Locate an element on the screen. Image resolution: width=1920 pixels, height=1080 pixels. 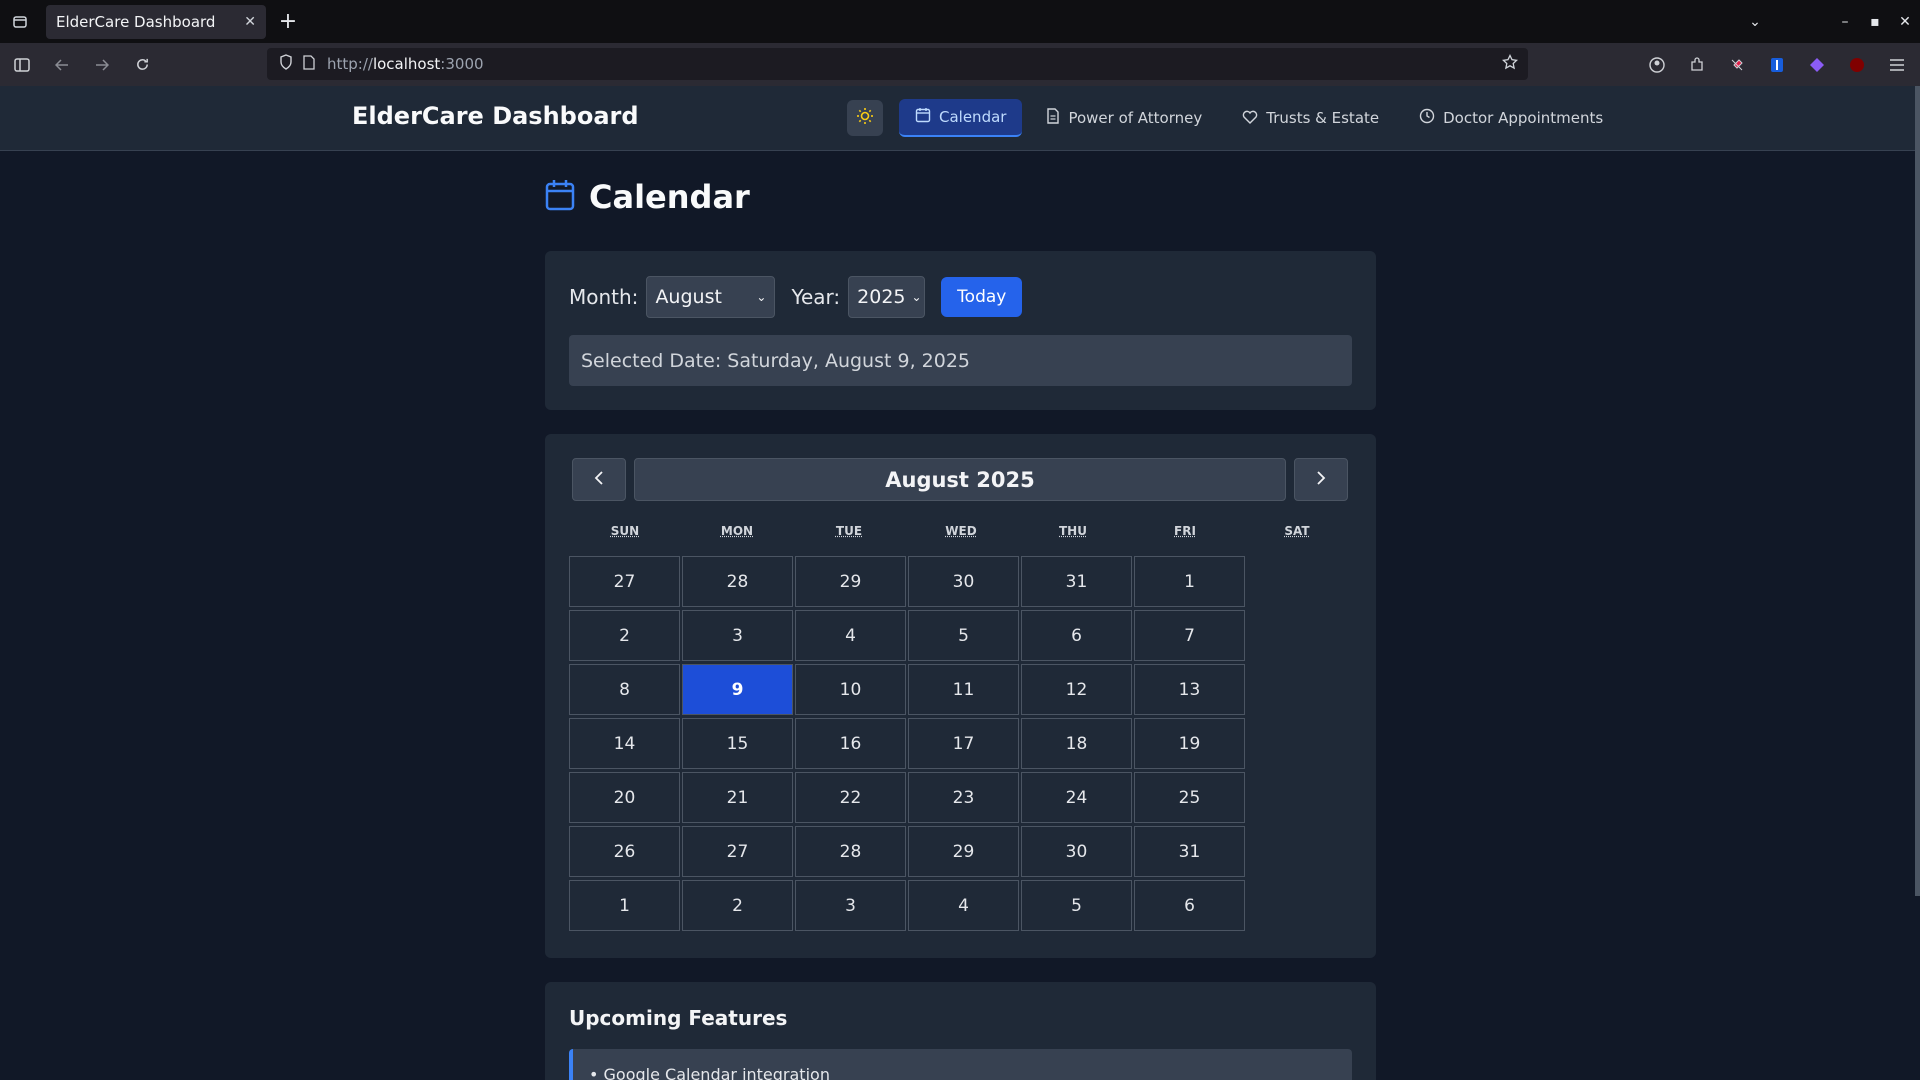
year-select: 2025 ⌄ is located at coordinates (886, 297).